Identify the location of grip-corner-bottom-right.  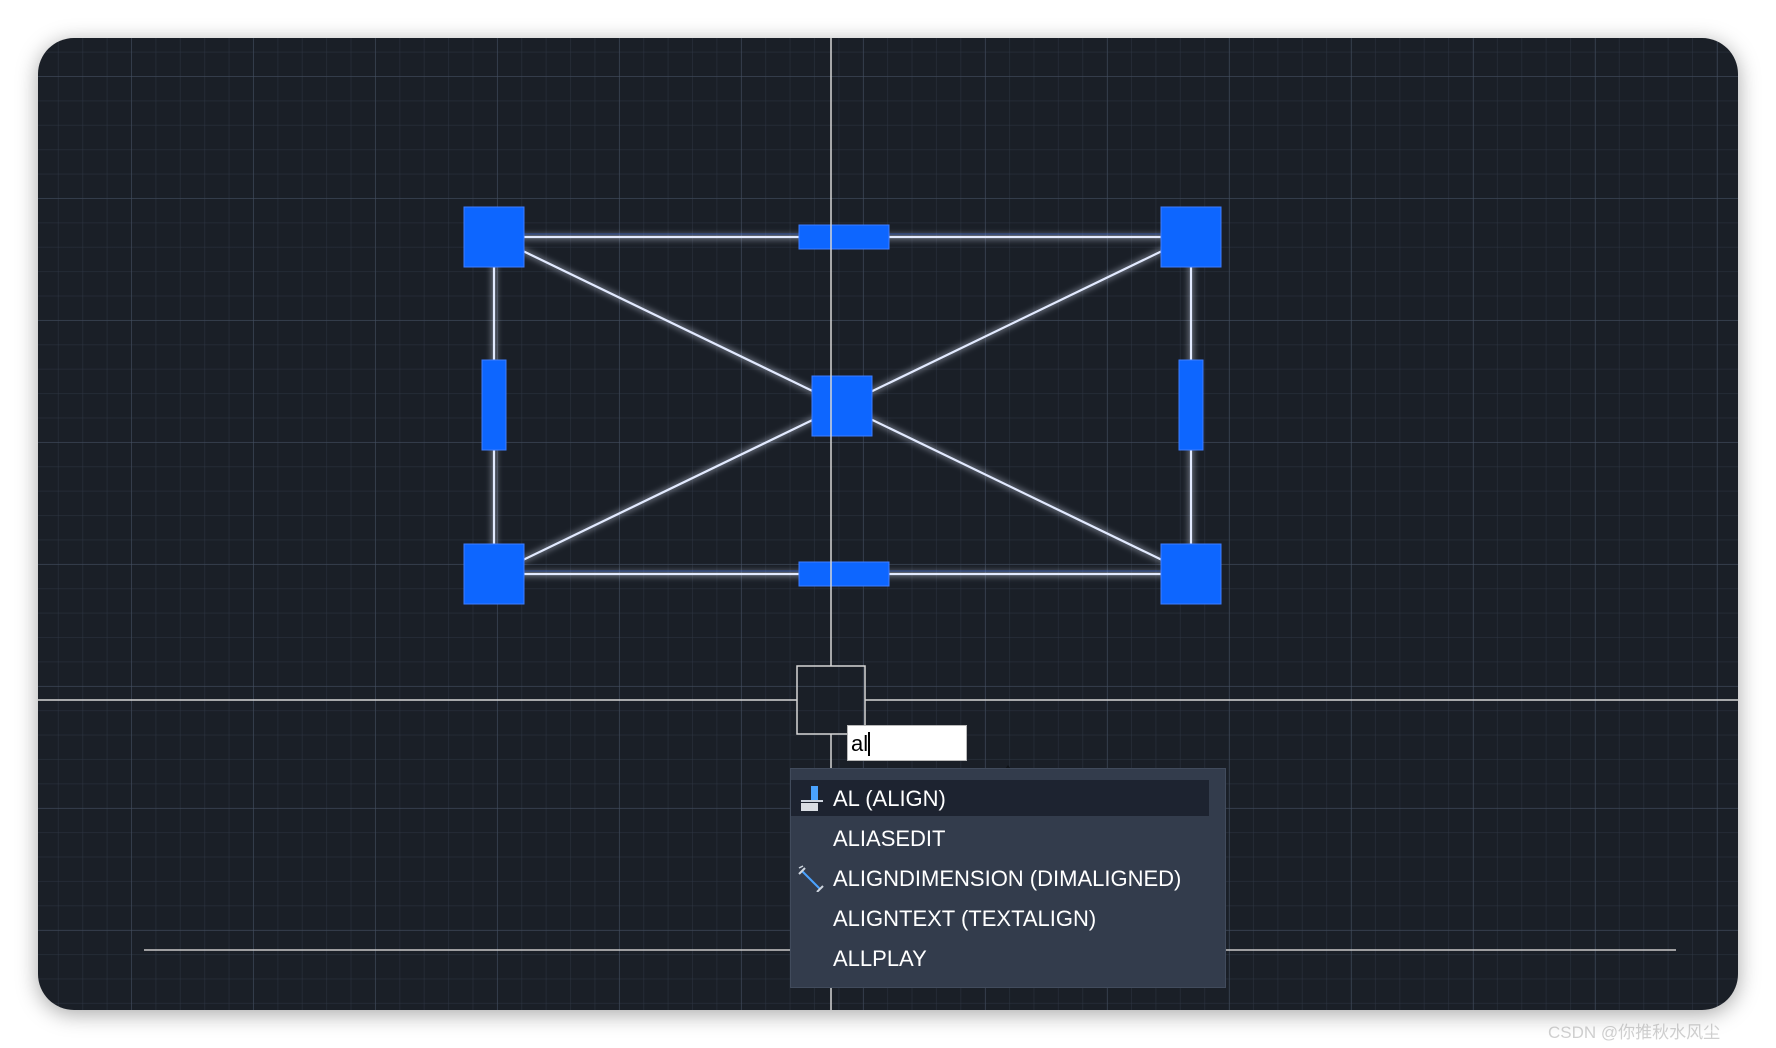
(1191, 574).